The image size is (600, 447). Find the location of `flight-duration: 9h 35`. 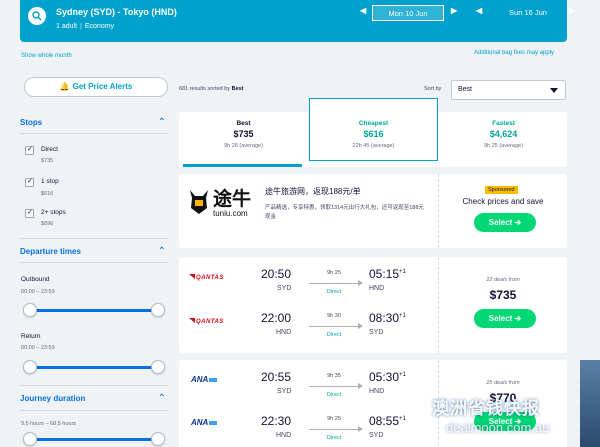

flight-duration: 9h 35 is located at coordinates (334, 376).